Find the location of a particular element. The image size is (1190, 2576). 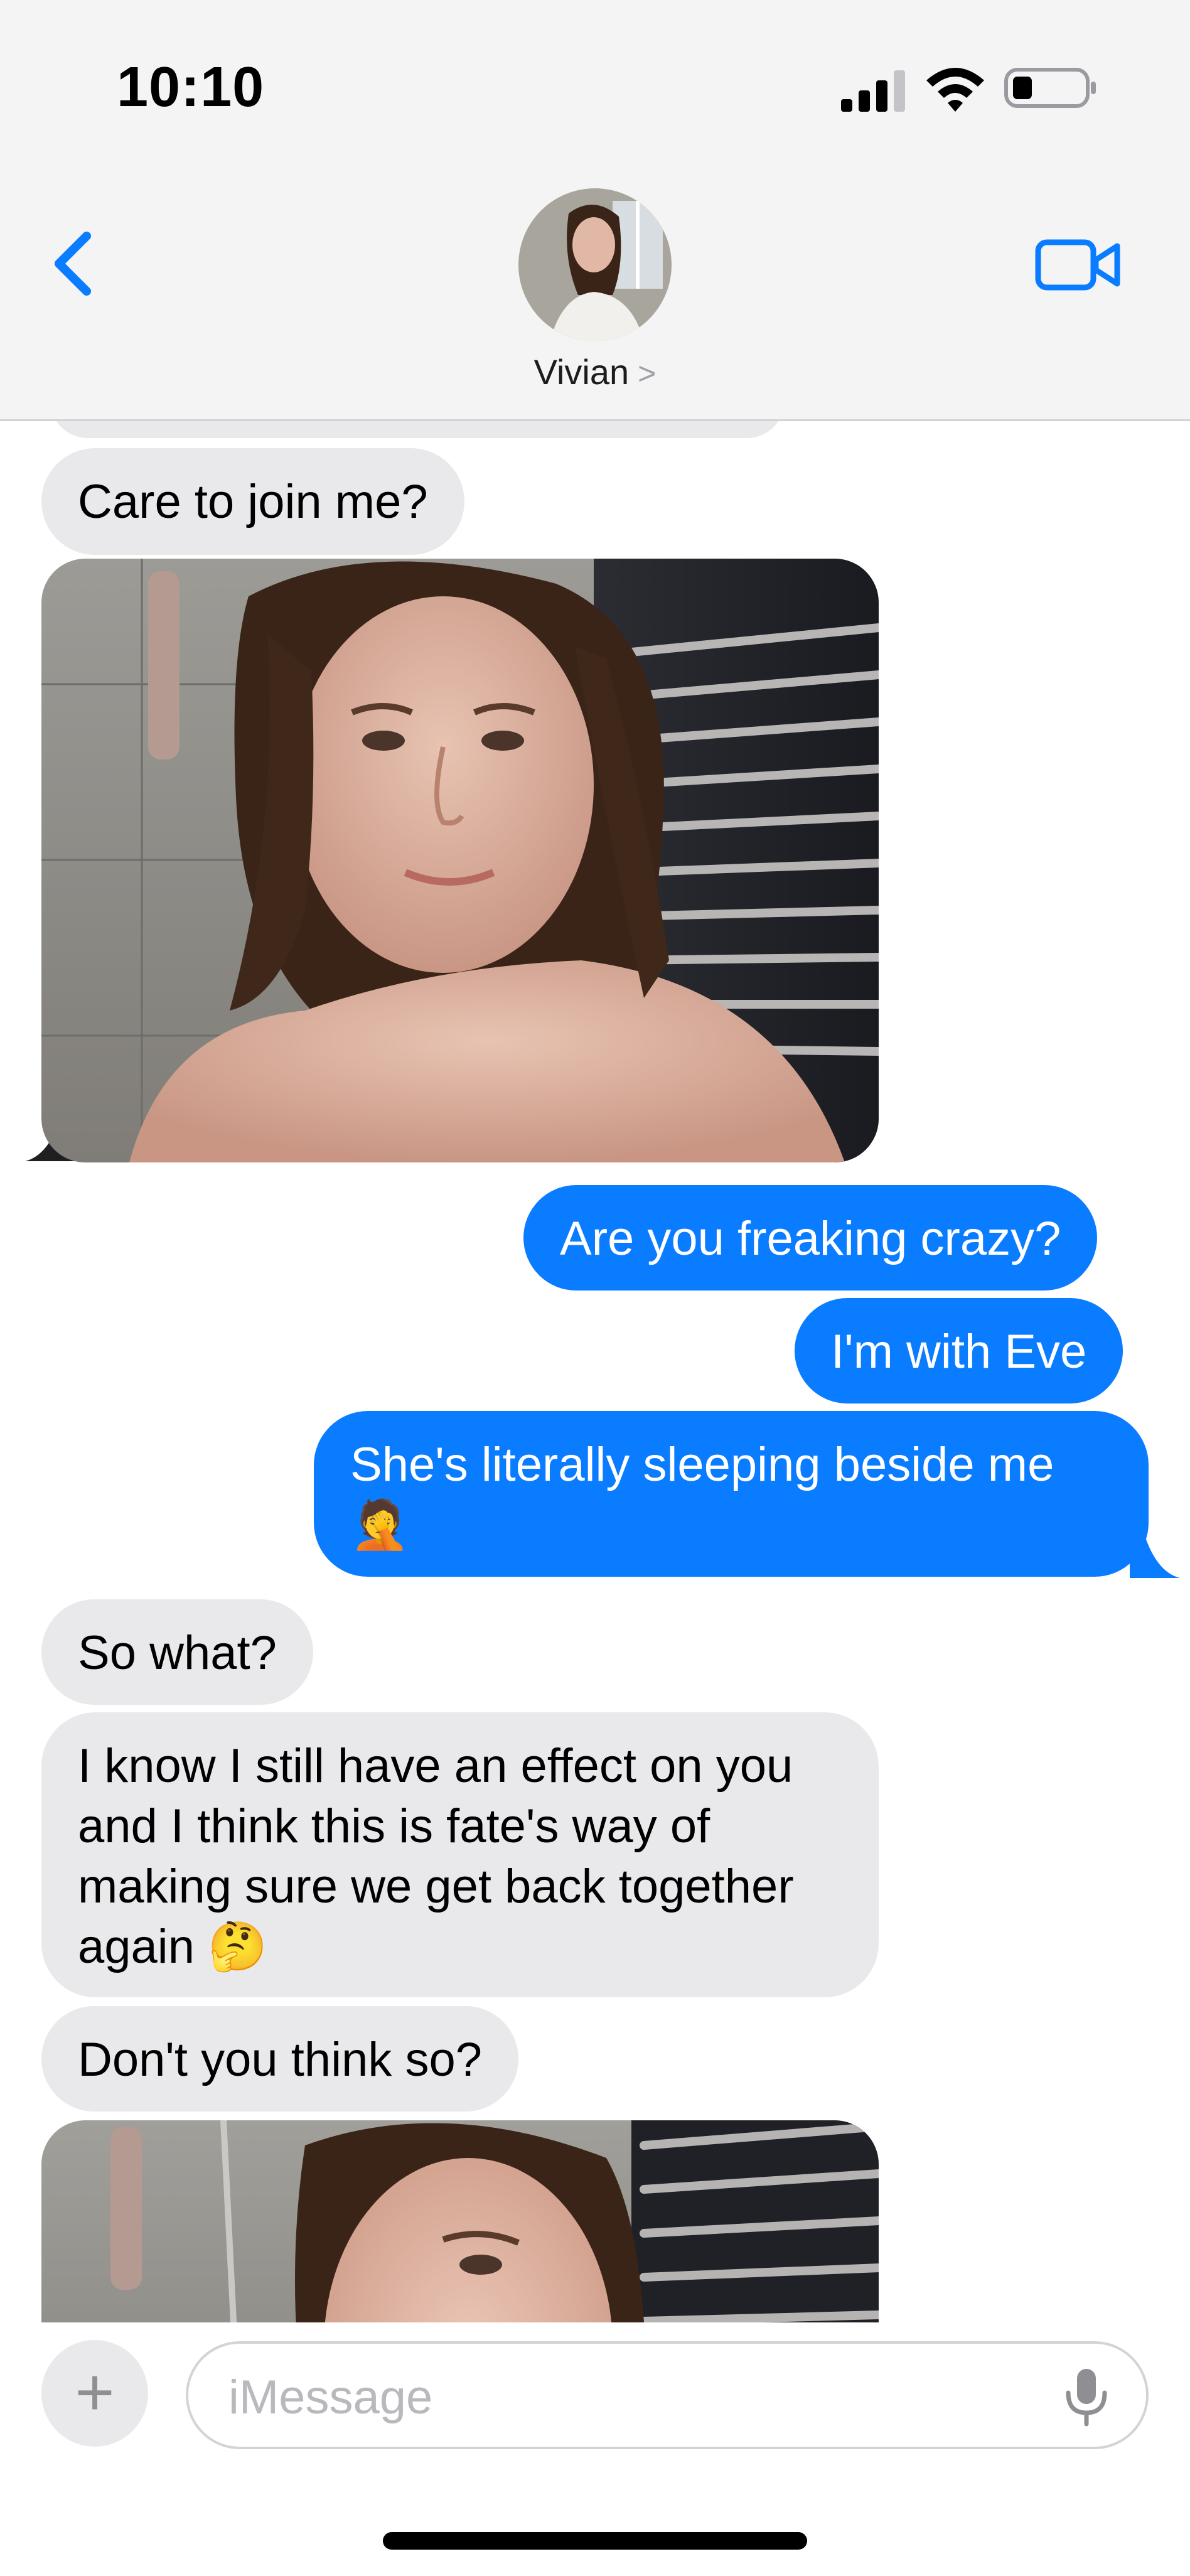

message-text: She's literally sleeping beside me 🤦 is located at coordinates (702, 1495).